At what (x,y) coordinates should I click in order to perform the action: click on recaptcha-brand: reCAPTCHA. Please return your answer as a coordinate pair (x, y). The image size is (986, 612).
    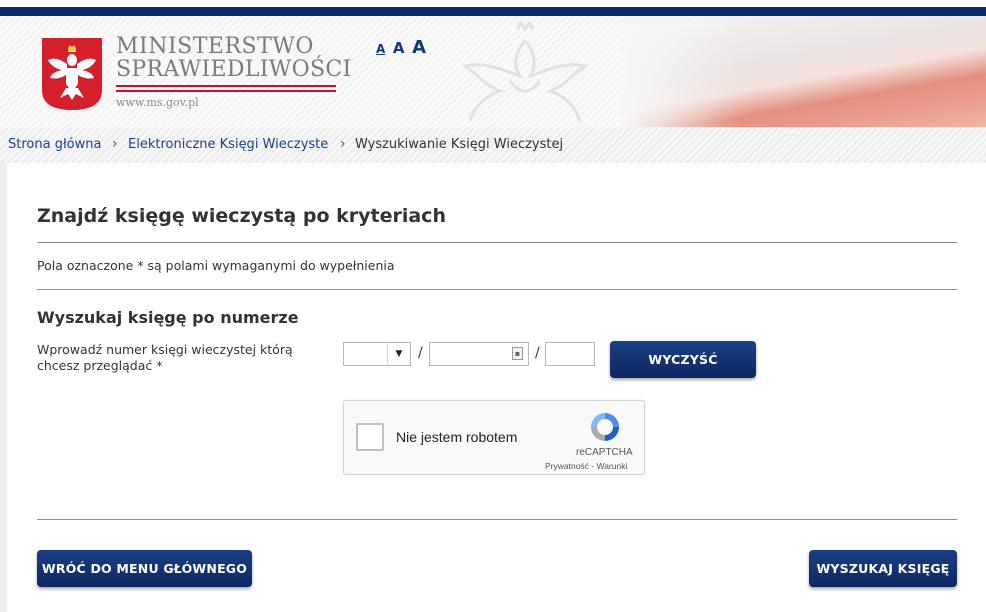
    Looking at the image, I should click on (604, 452).